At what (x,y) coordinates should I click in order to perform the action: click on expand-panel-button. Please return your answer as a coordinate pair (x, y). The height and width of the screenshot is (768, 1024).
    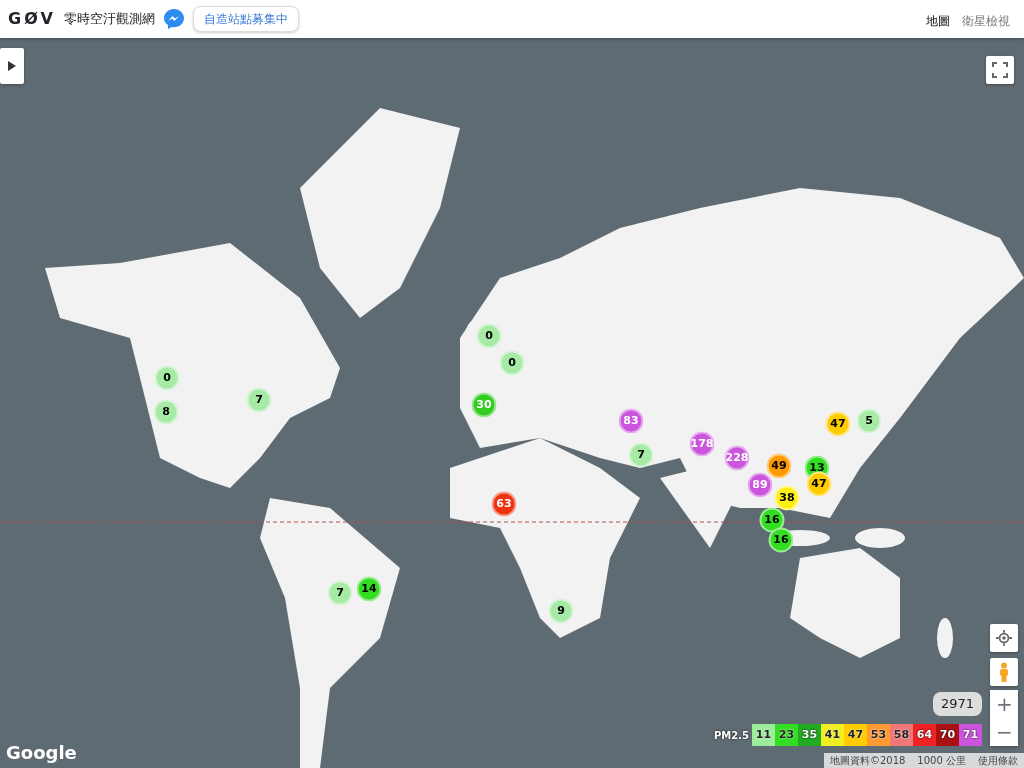
    Looking at the image, I should click on (12, 66).